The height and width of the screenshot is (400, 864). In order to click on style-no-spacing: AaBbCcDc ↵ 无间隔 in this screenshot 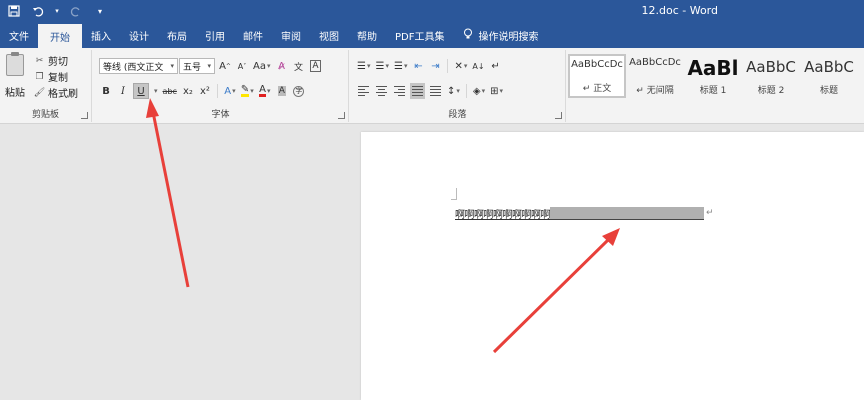, I will do `click(655, 76)`.